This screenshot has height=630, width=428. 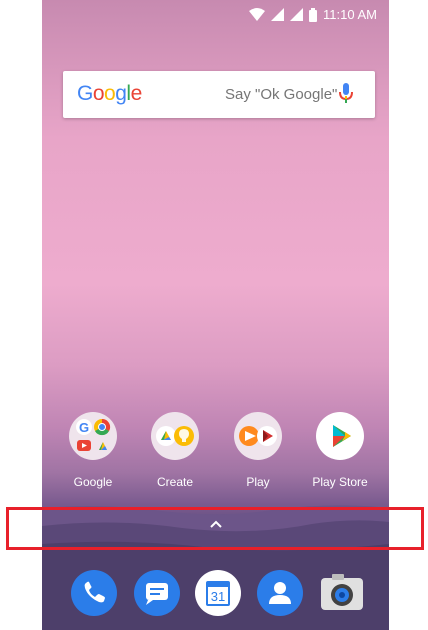 What do you see at coordinates (215, 15) in the screenshot?
I see `status-bar: 11:10 AM` at bounding box center [215, 15].